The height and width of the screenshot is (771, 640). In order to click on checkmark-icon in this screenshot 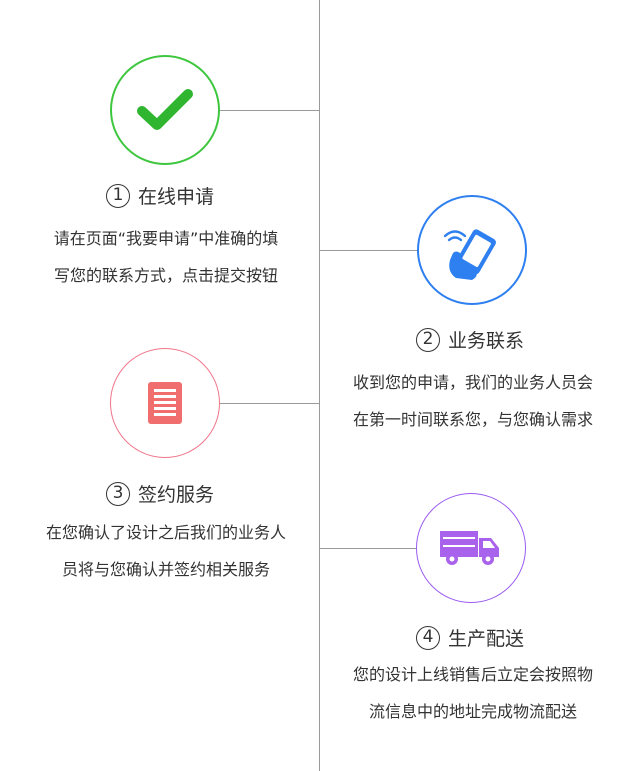, I will do `click(165, 109)`.